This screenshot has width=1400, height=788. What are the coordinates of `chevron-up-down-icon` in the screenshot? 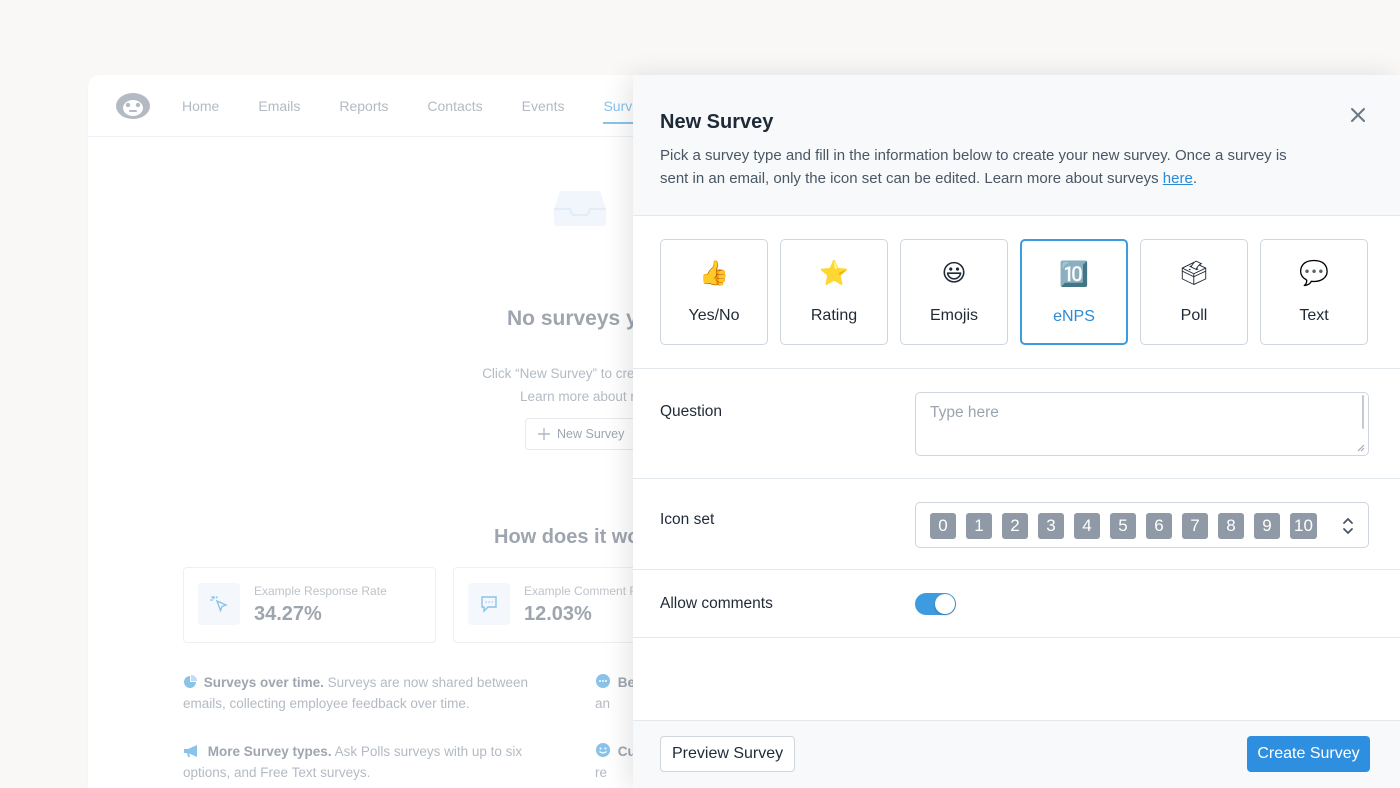 It's located at (1348, 526).